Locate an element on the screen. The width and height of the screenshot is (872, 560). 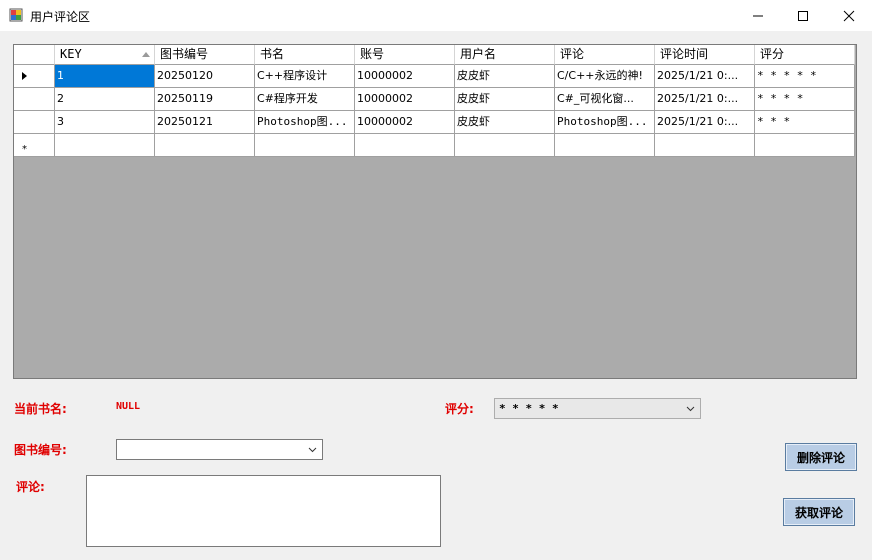
column-header-book-id: 图书编号 is located at coordinates (205, 55).